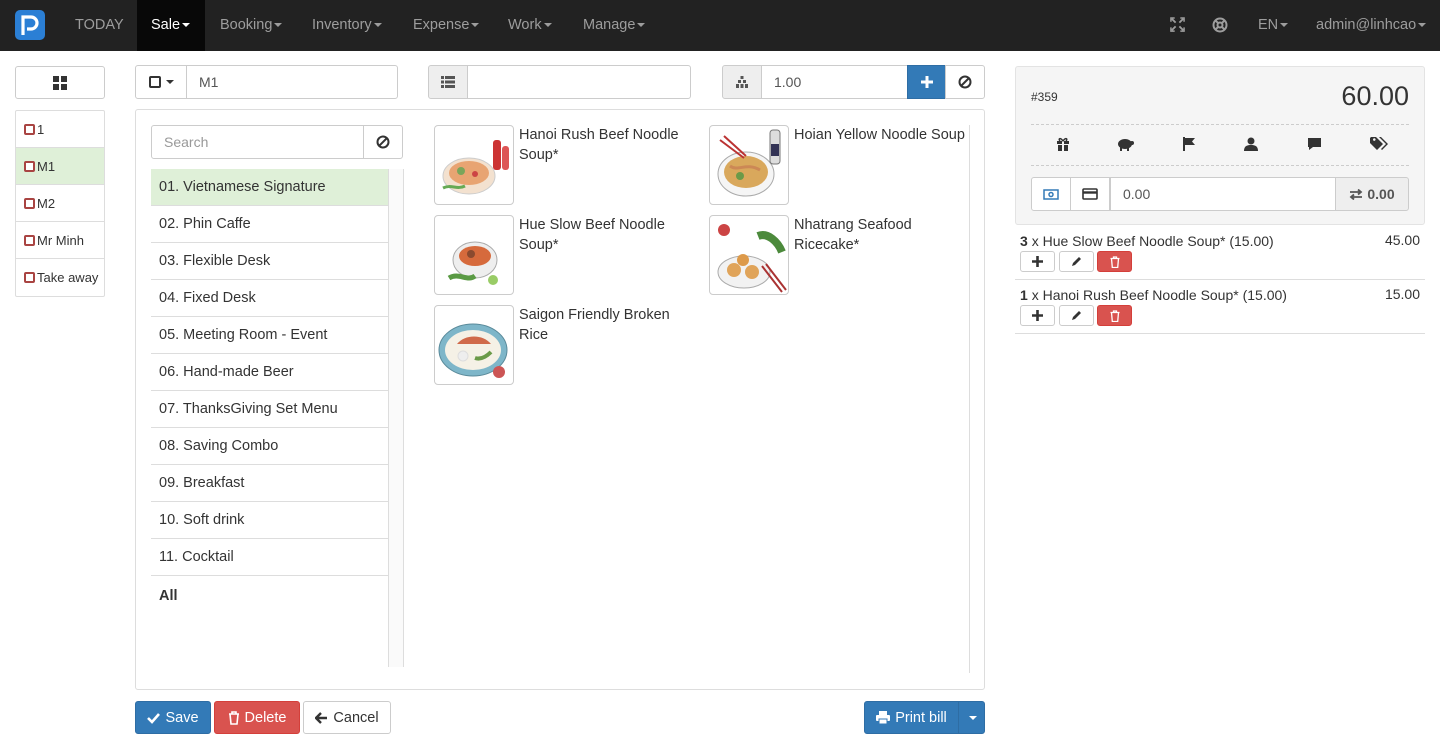 Image resolution: width=1440 pixels, height=749 pixels. I want to click on plus-icon, so click(1037, 315).